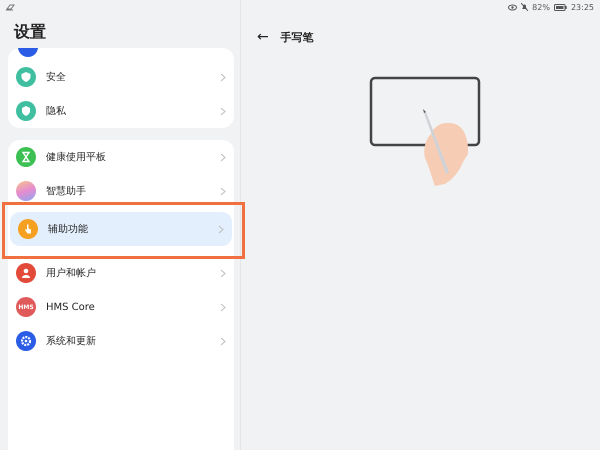 This screenshot has width=600, height=450. I want to click on detail-title: 手写笔, so click(297, 37).